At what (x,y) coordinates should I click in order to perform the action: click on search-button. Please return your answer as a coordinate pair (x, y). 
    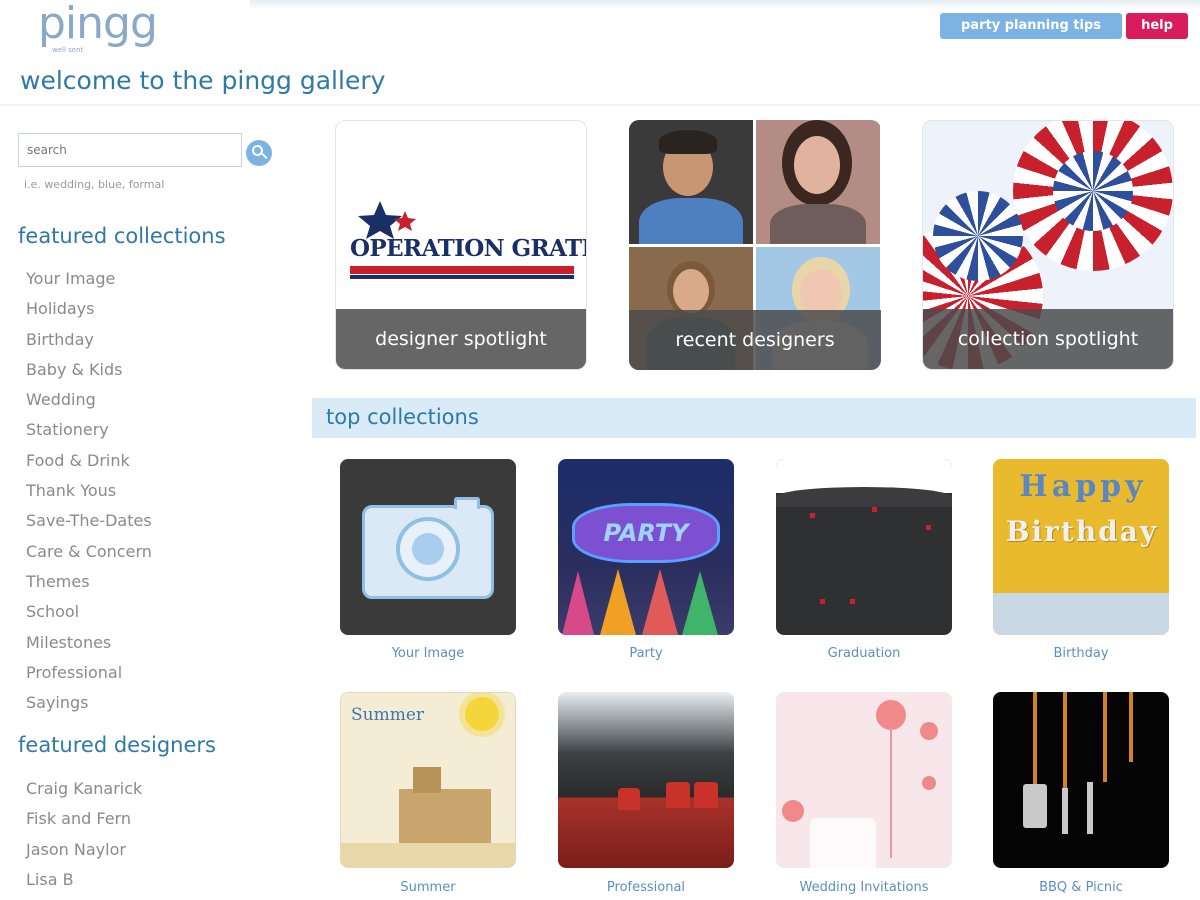
    Looking at the image, I should click on (259, 153).